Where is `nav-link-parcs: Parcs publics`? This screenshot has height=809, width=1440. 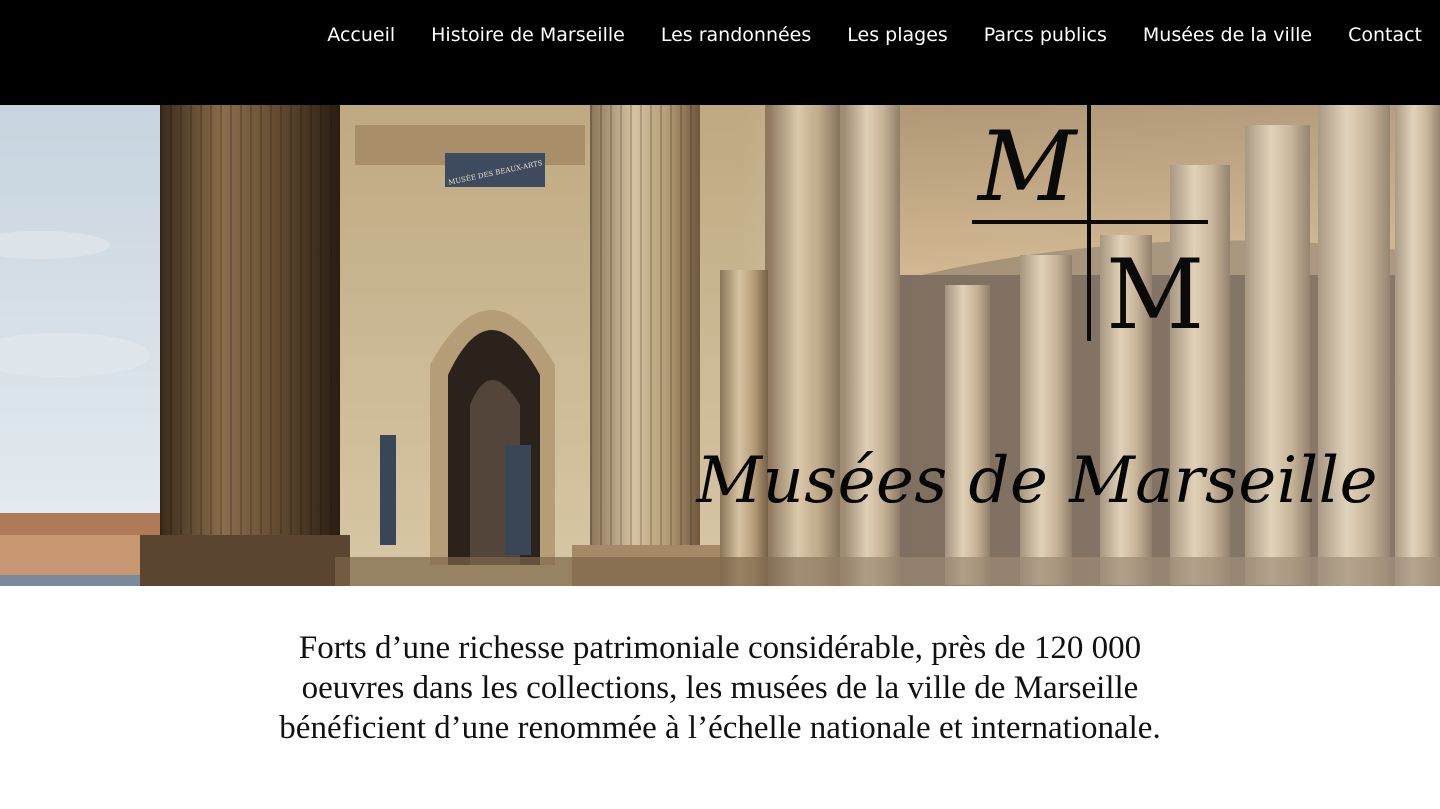
nav-link-parcs: Parcs publics is located at coordinates (1045, 35).